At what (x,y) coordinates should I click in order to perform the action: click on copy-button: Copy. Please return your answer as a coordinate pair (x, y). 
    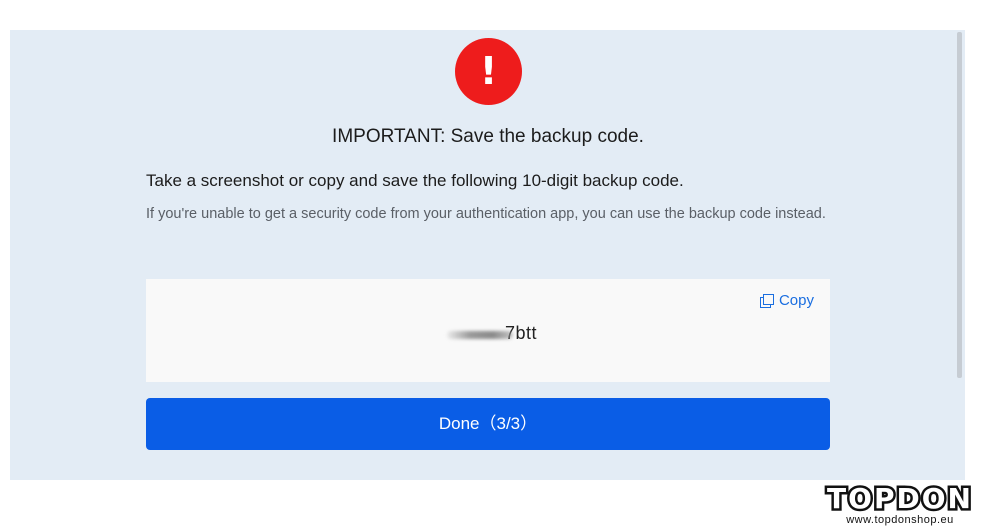
    Looking at the image, I should click on (786, 300).